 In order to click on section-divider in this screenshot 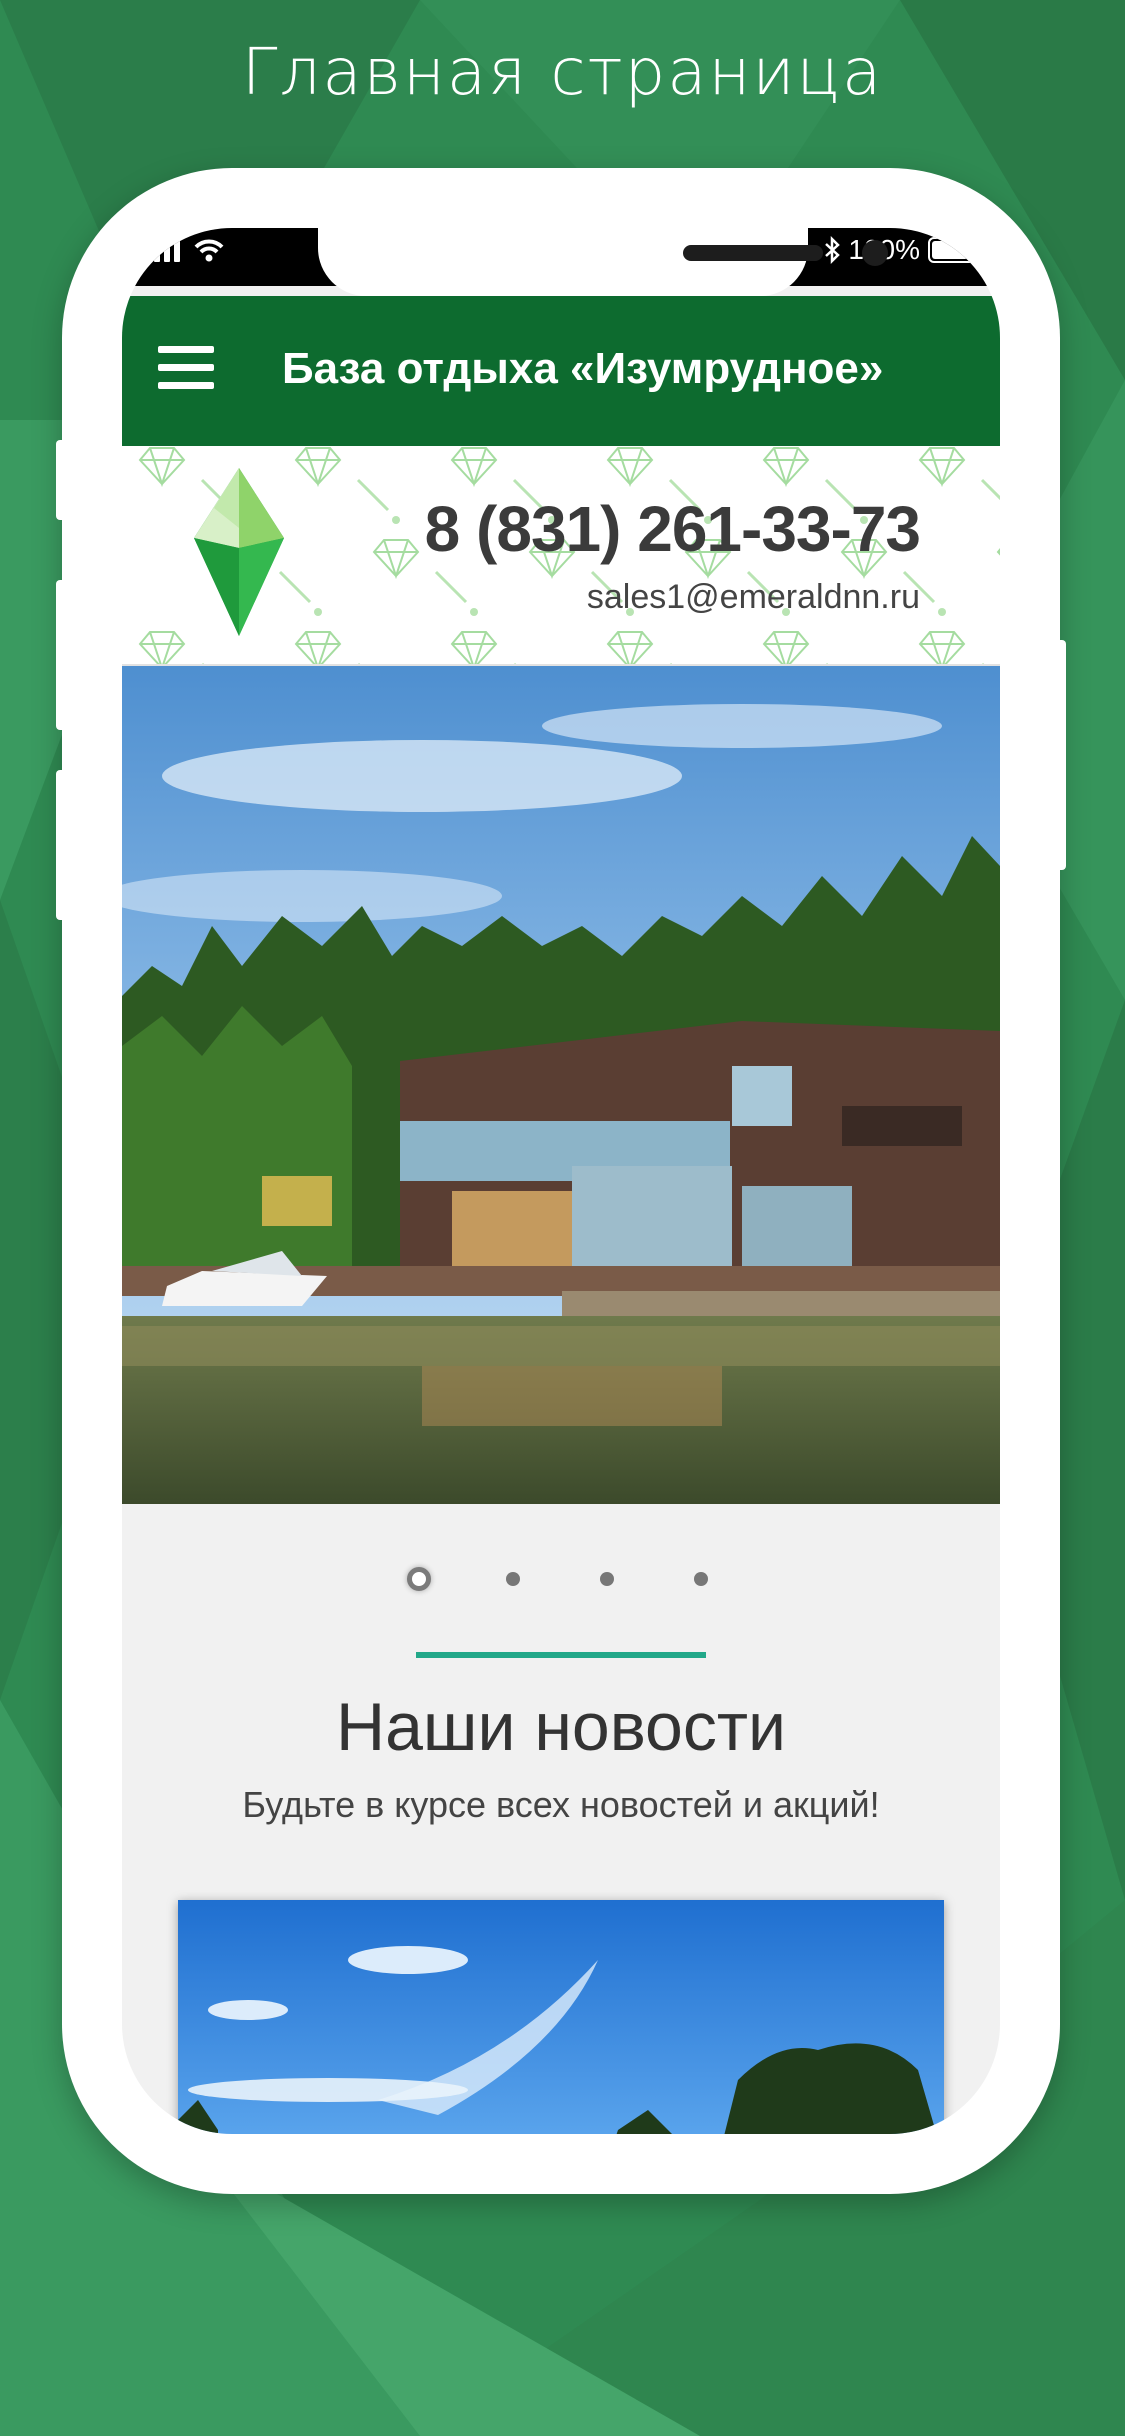, I will do `click(561, 1655)`.